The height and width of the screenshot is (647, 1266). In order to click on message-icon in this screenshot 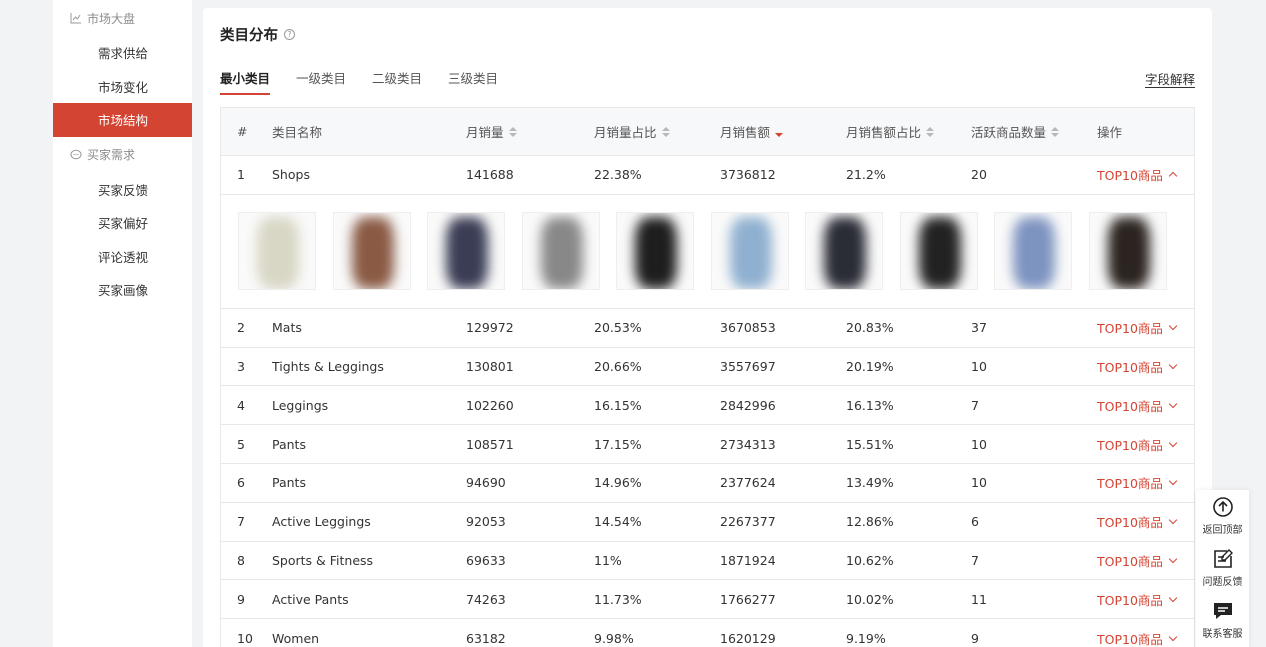, I will do `click(1222, 611)`.